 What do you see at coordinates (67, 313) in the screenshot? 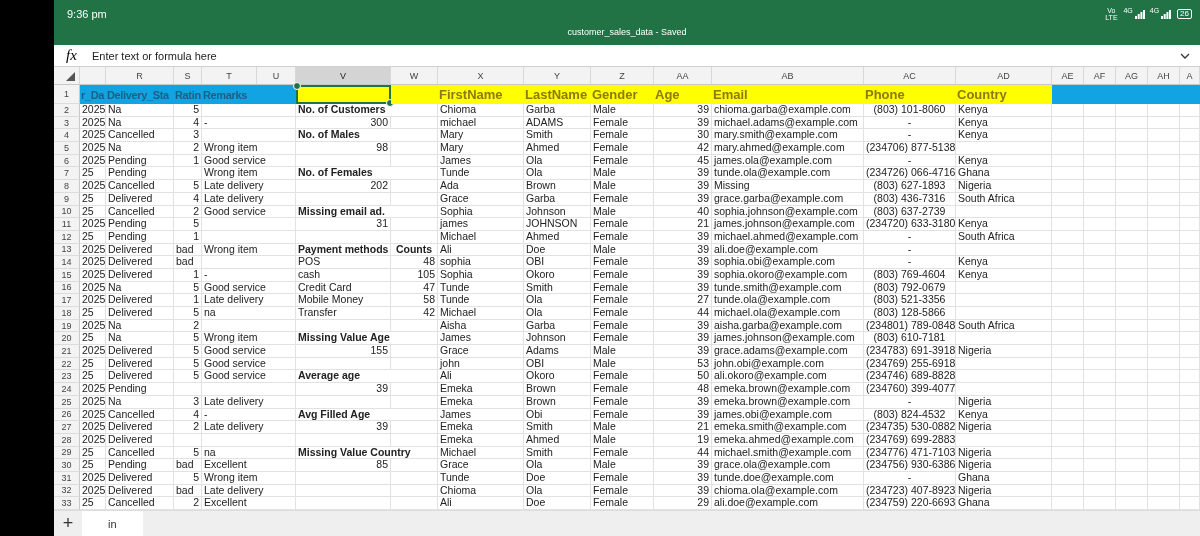
I see `row-number: 18` at bounding box center [67, 313].